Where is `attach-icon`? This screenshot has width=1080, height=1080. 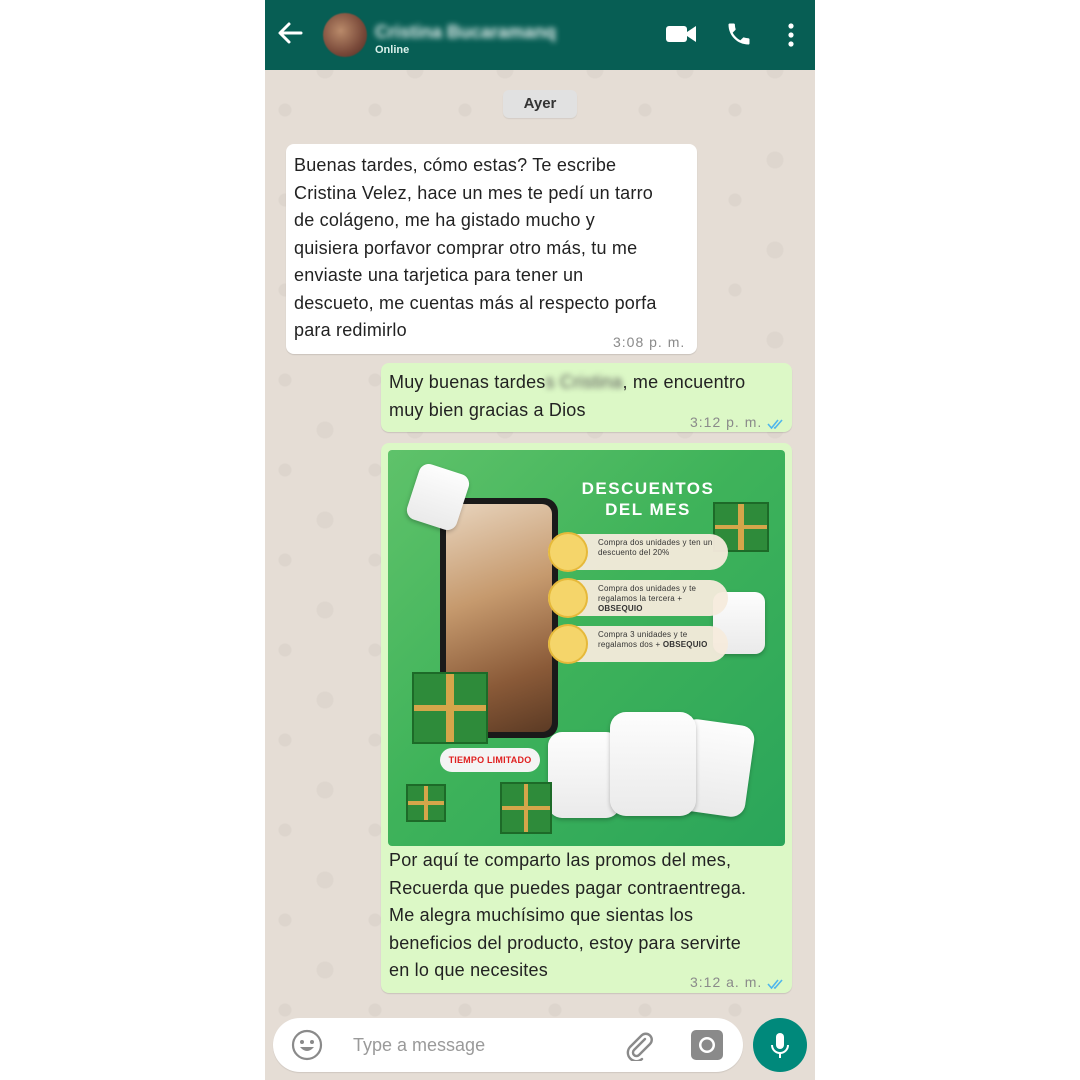
attach-icon is located at coordinates (639, 1047).